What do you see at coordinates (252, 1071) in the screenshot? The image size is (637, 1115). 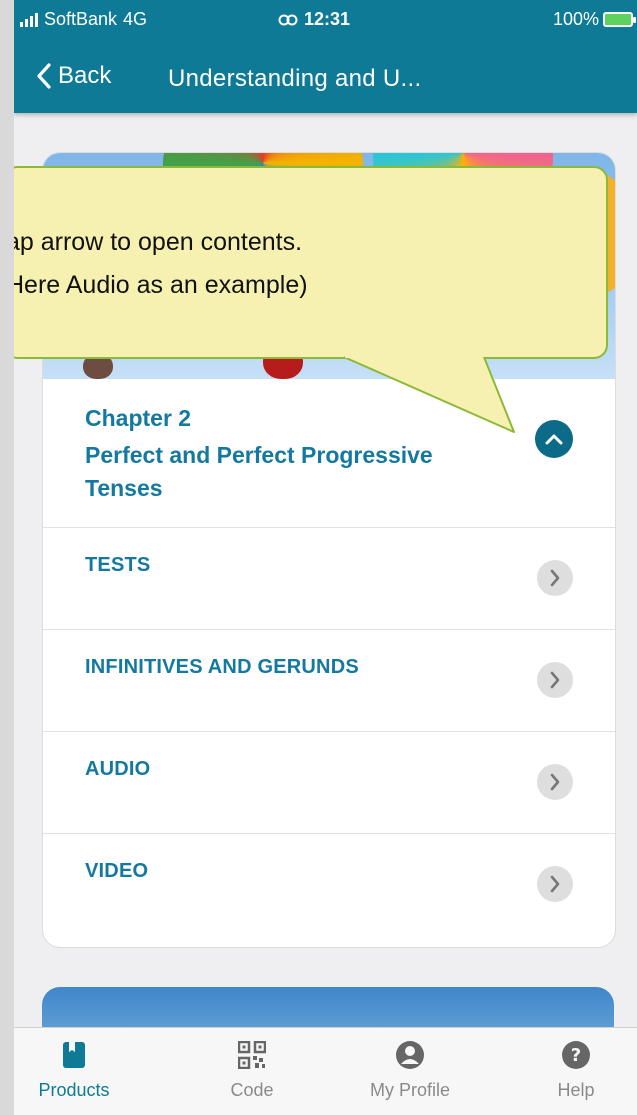 I see `tab-code: Code` at bounding box center [252, 1071].